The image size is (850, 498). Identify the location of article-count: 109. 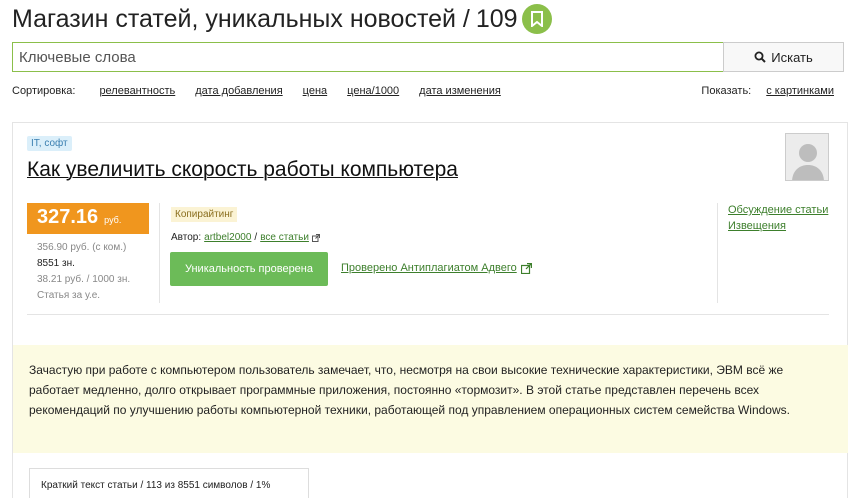
(496, 18).